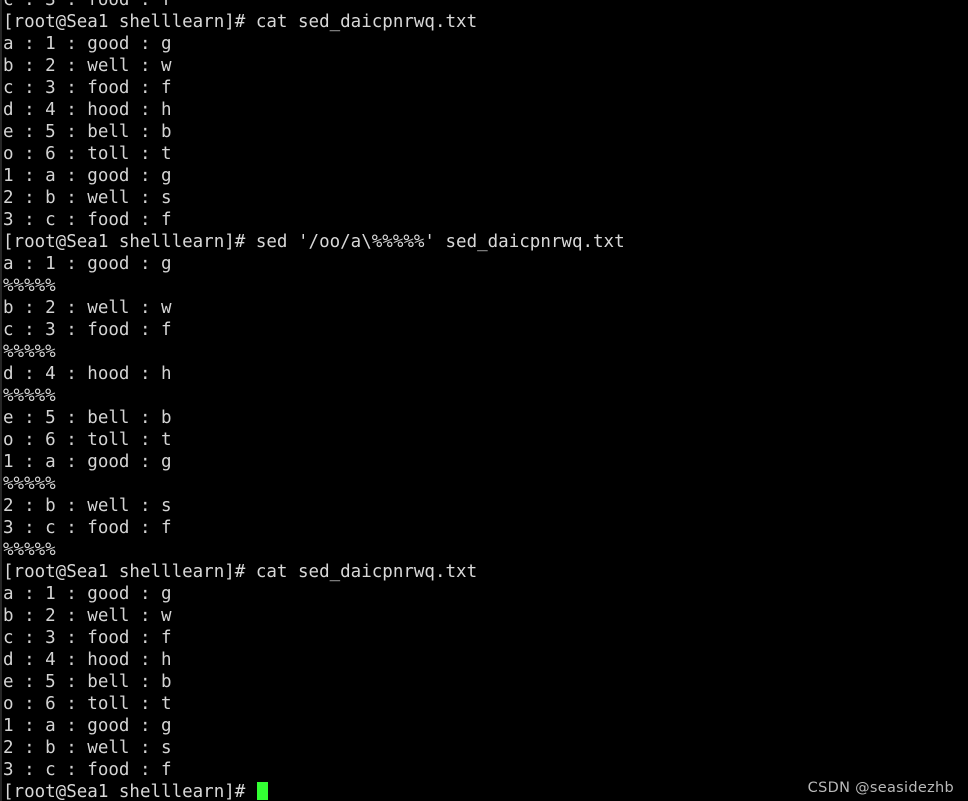 The width and height of the screenshot is (968, 801). What do you see at coordinates (1, 400) in the screenshot?
I see `window-left-edge` at bounding box center [1, 400].